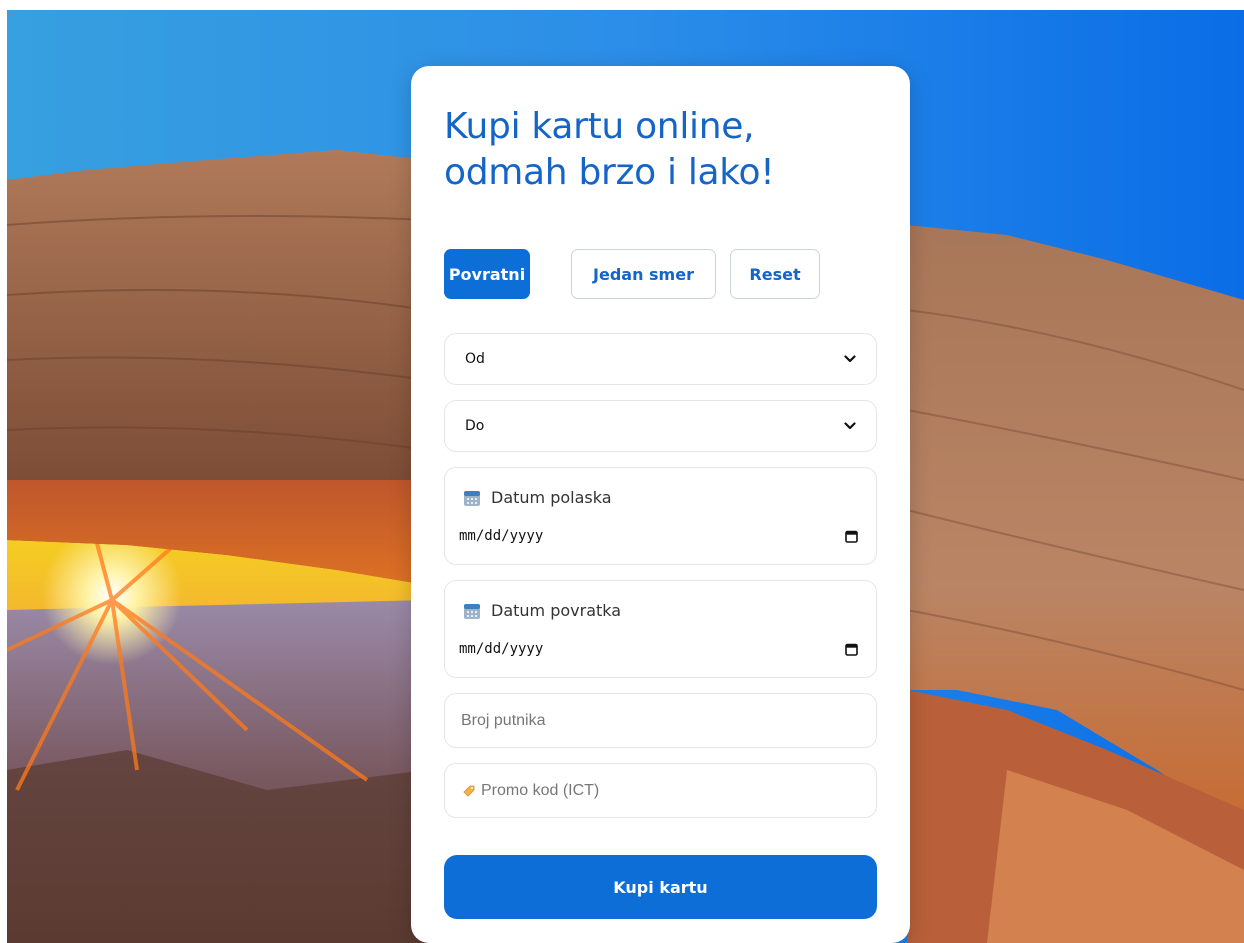 The width and height of the screenshot is (1244, 943). I want to click on return-date-value: mm/dd/yyyy, so click(501, 649).